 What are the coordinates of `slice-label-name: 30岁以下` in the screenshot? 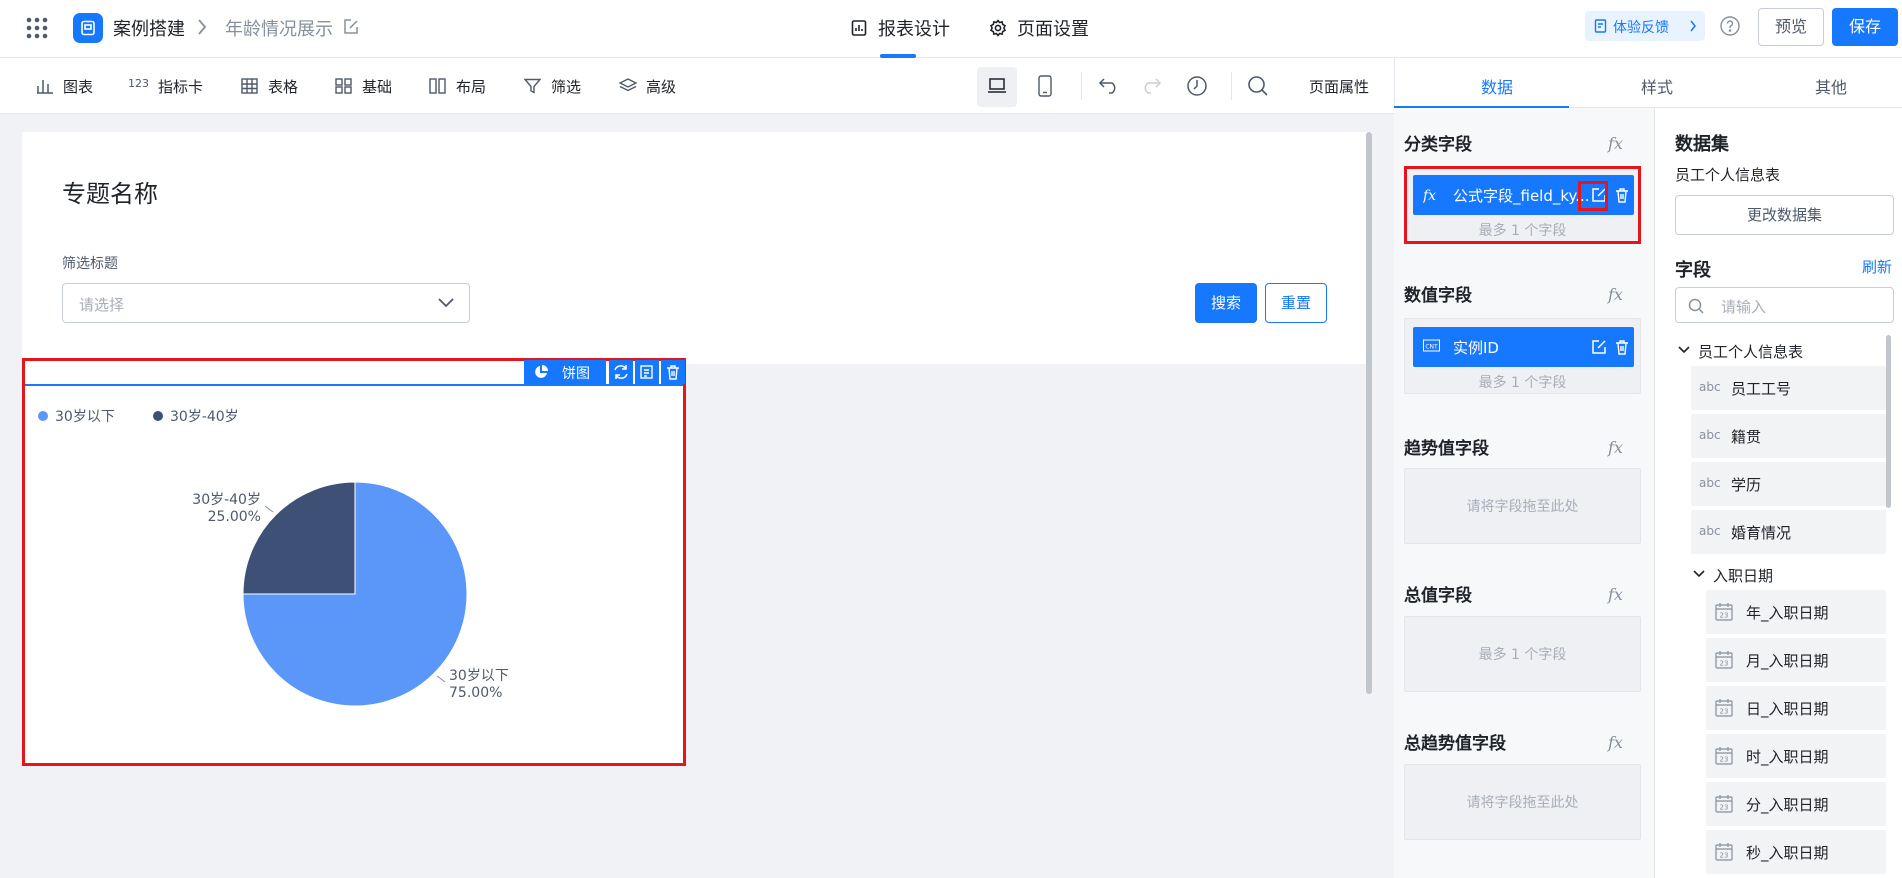 It's located at (479, 676).